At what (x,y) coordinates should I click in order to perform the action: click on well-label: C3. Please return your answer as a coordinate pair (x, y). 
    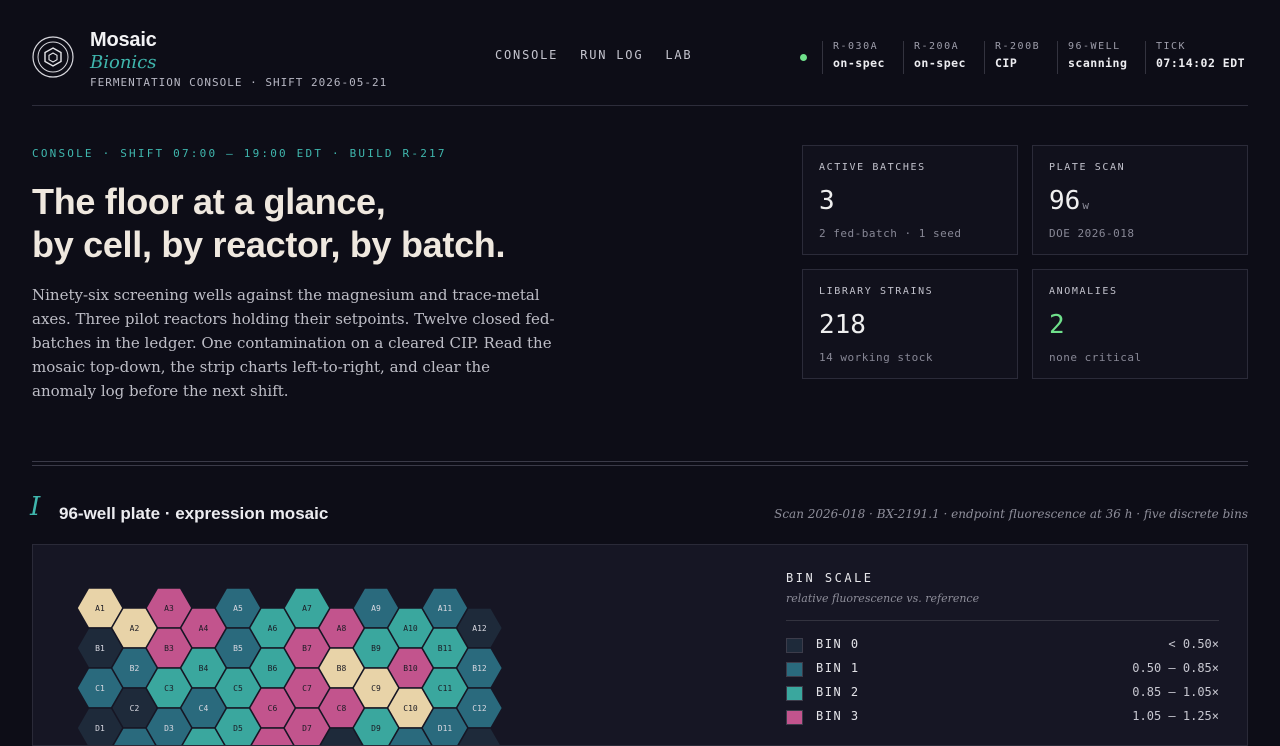
    Looking at the image, I should click on (169, 688).